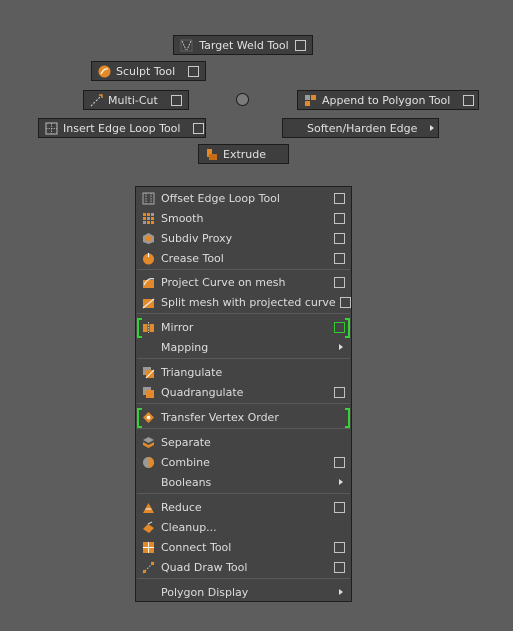  I want to click on menu-item-label: Crease Tool, so click(192, 258).